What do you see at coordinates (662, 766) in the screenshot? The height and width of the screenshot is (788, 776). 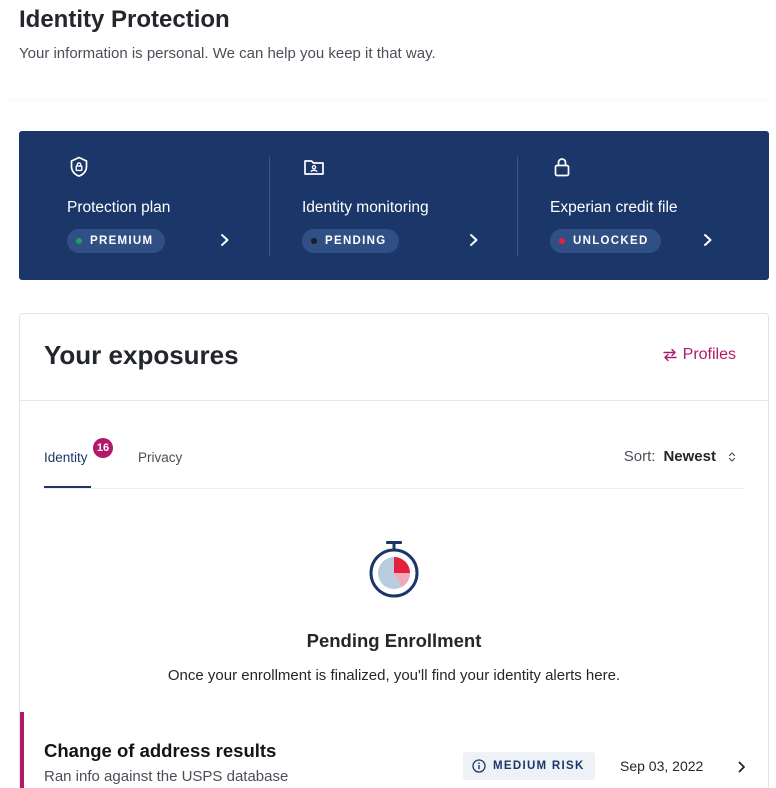 I see `alert-date: Sep 03, 2022` at bounding box center [662, 766].